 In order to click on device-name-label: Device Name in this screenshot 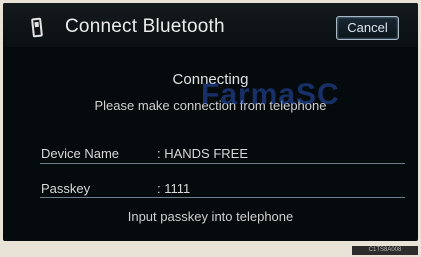, I will do `click(80, 153)`.